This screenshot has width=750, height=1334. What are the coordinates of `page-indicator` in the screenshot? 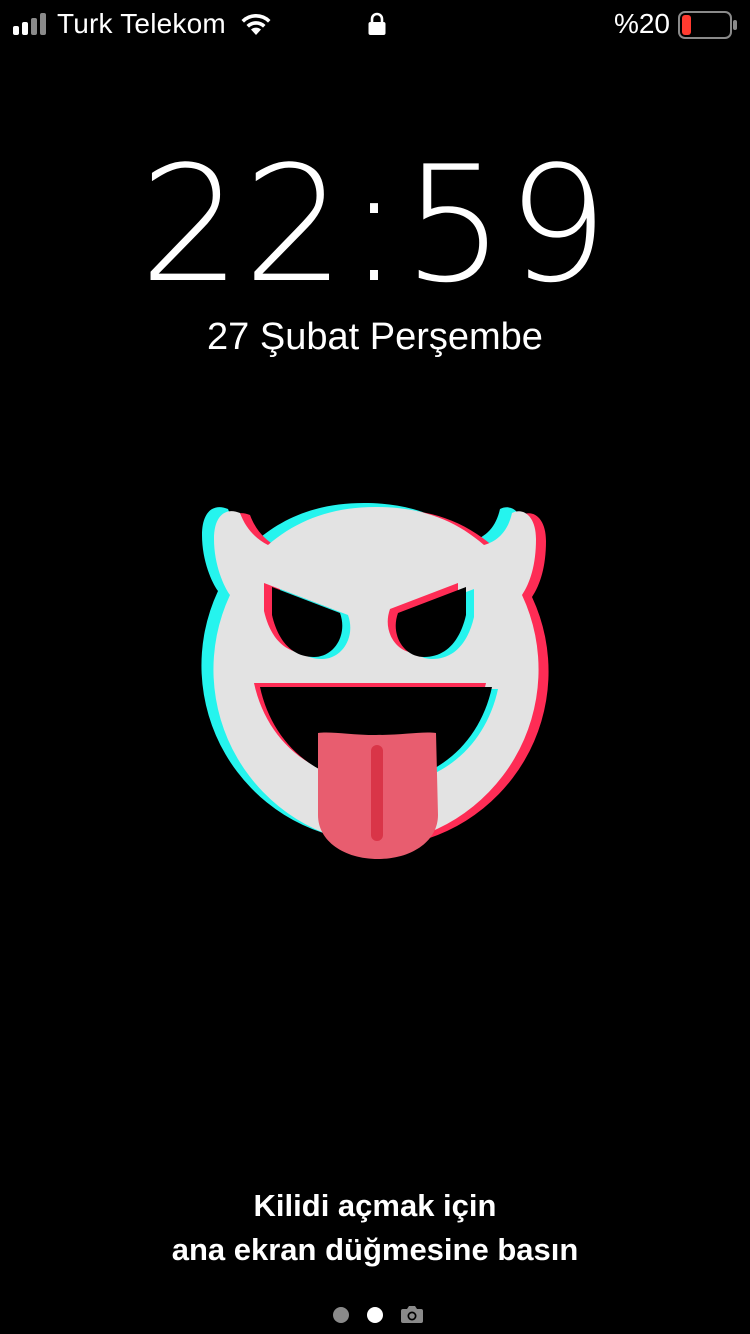 It's located at (380, 1315).